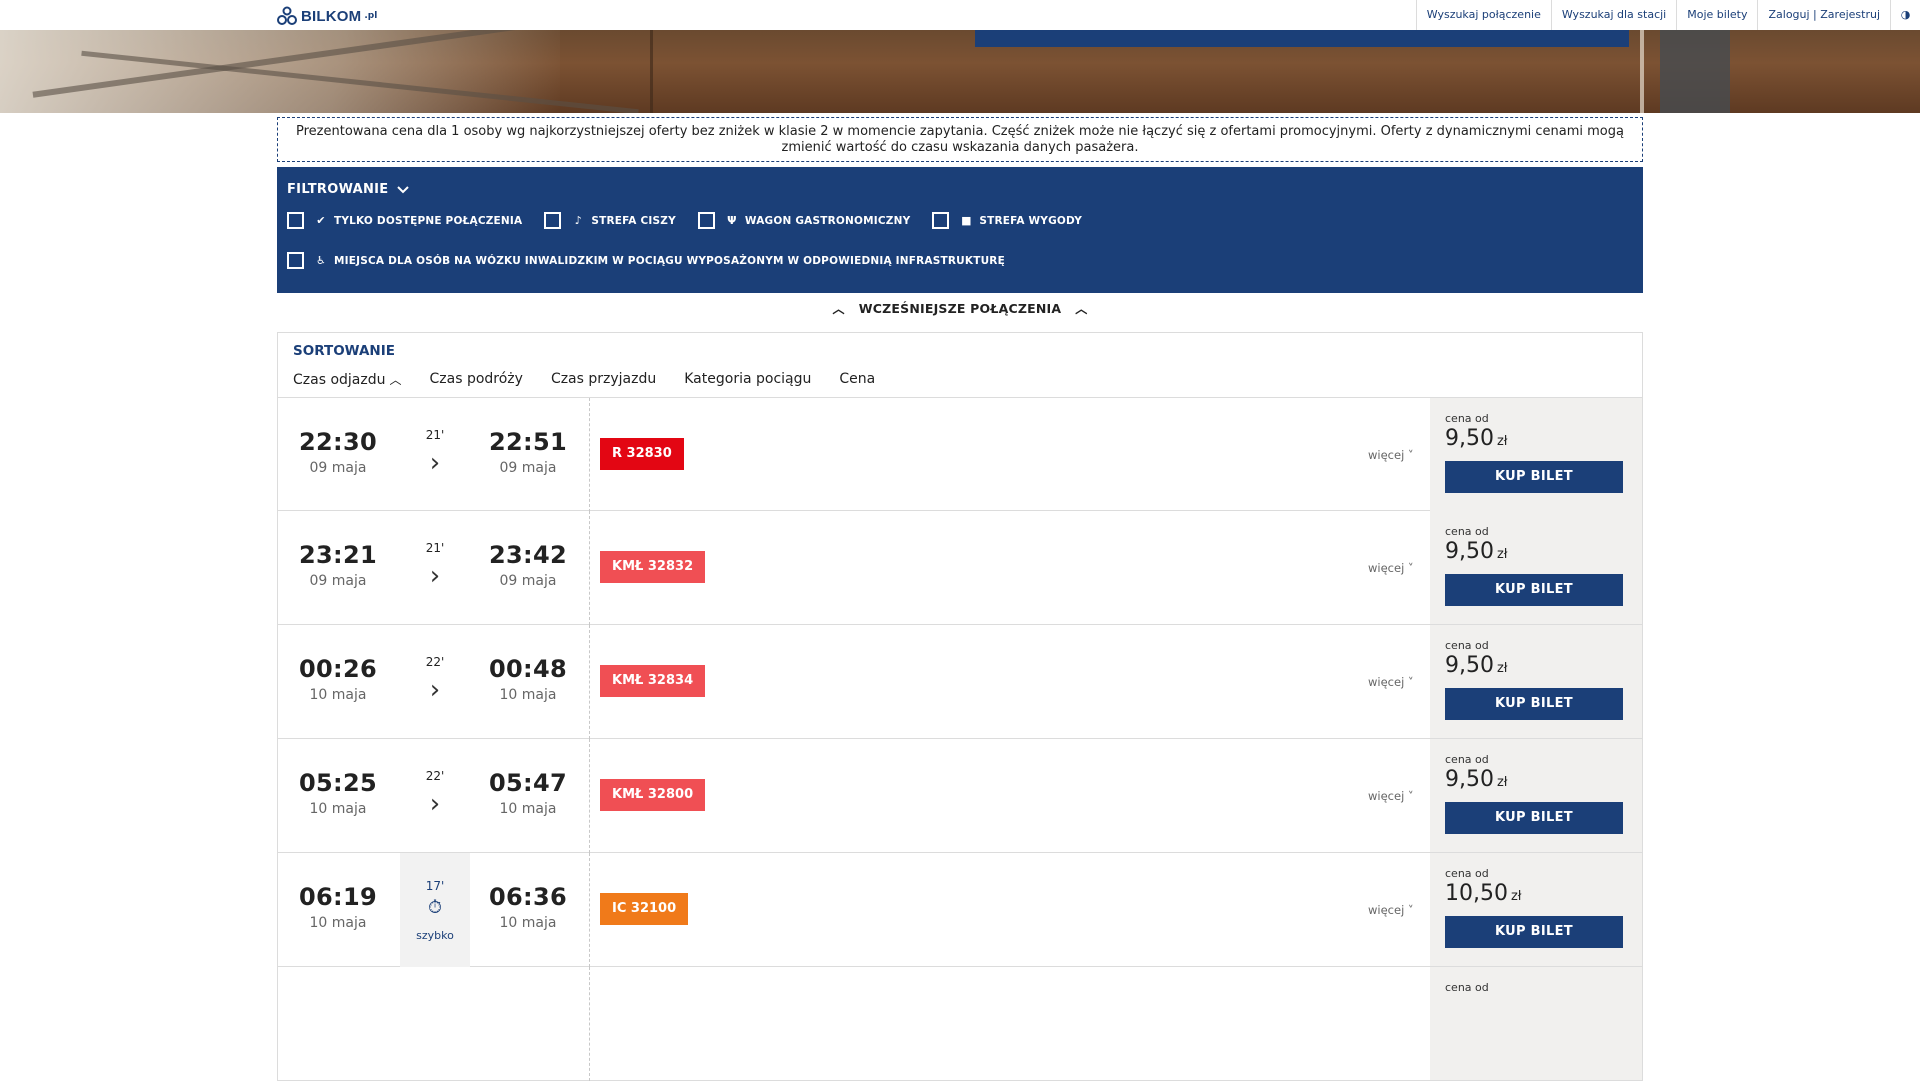 The image size is (1920, 1081). I want to click on filter-toggle: FILTROWANIE, so click(348, 189).